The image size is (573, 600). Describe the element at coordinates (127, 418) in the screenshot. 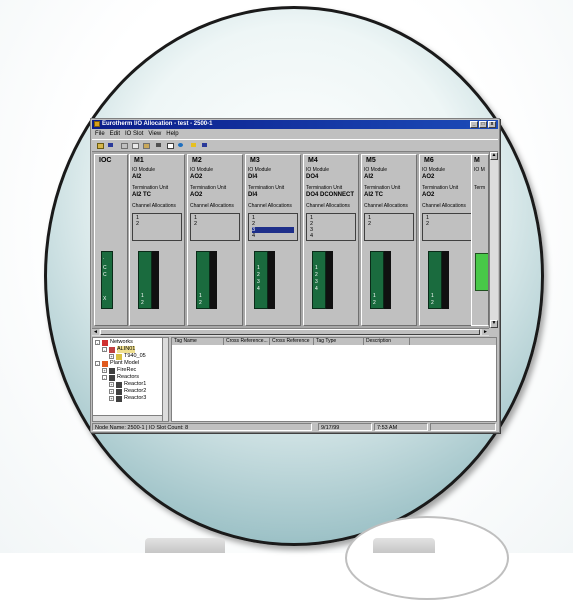

I see `tree-horizontal-scrollbar` at that location.